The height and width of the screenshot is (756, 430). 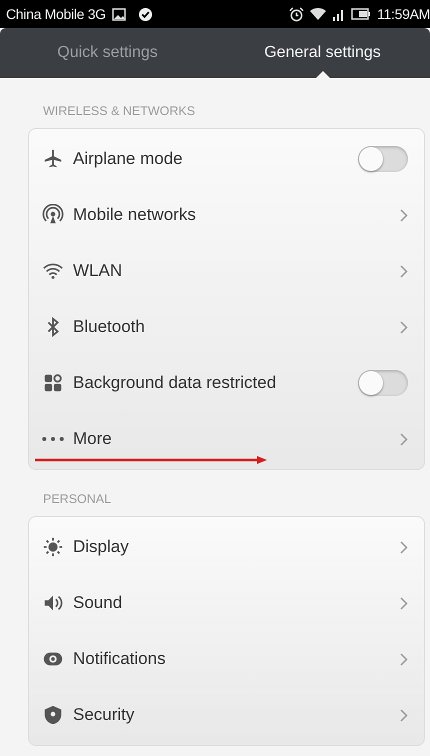 I want to click on alarm-icon, so click(x=296, y=14).